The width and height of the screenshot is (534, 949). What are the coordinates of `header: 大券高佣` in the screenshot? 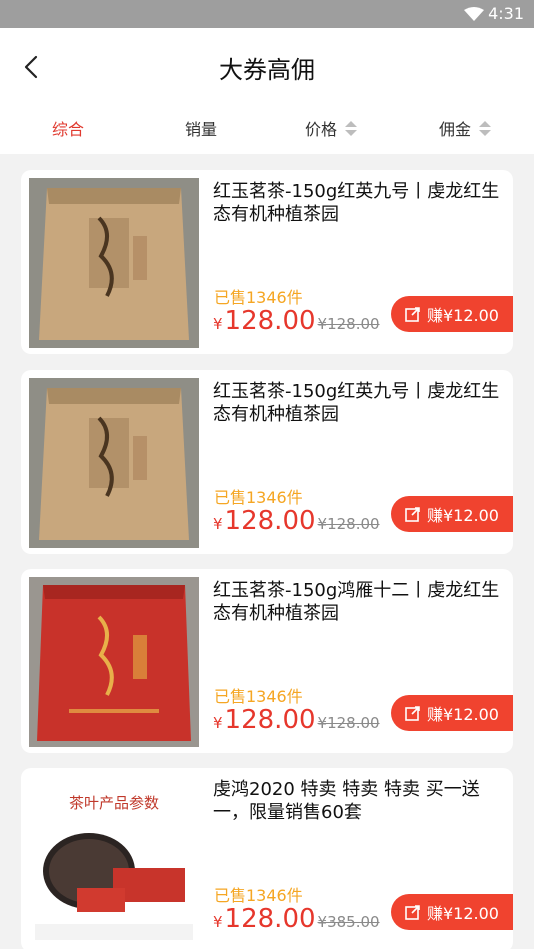 It's located at (267, 66).